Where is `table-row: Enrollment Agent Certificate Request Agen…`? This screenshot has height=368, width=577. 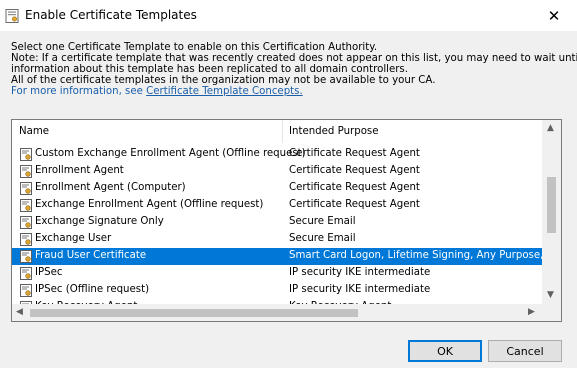
table-row: Enrollment Agent Certificate Request Agen… is located at coordinates (277, 171).